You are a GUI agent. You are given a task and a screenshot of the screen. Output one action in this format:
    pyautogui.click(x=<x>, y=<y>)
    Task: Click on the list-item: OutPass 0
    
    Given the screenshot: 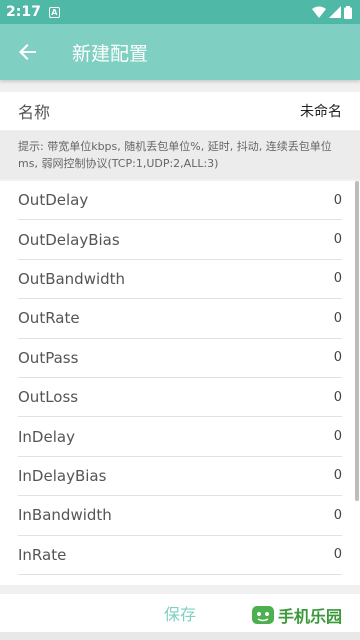 What is the action you would take?
    pyautogui.click(x=180, y=358)
    